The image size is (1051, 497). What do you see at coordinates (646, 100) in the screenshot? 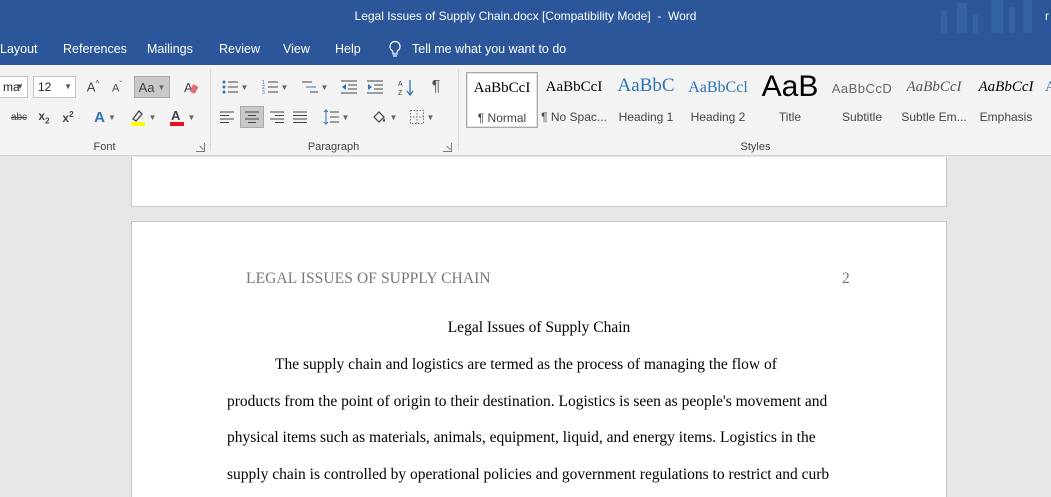
I see `style-heading-1: AaBbC Heading 1` at bounding box center [646, 100].